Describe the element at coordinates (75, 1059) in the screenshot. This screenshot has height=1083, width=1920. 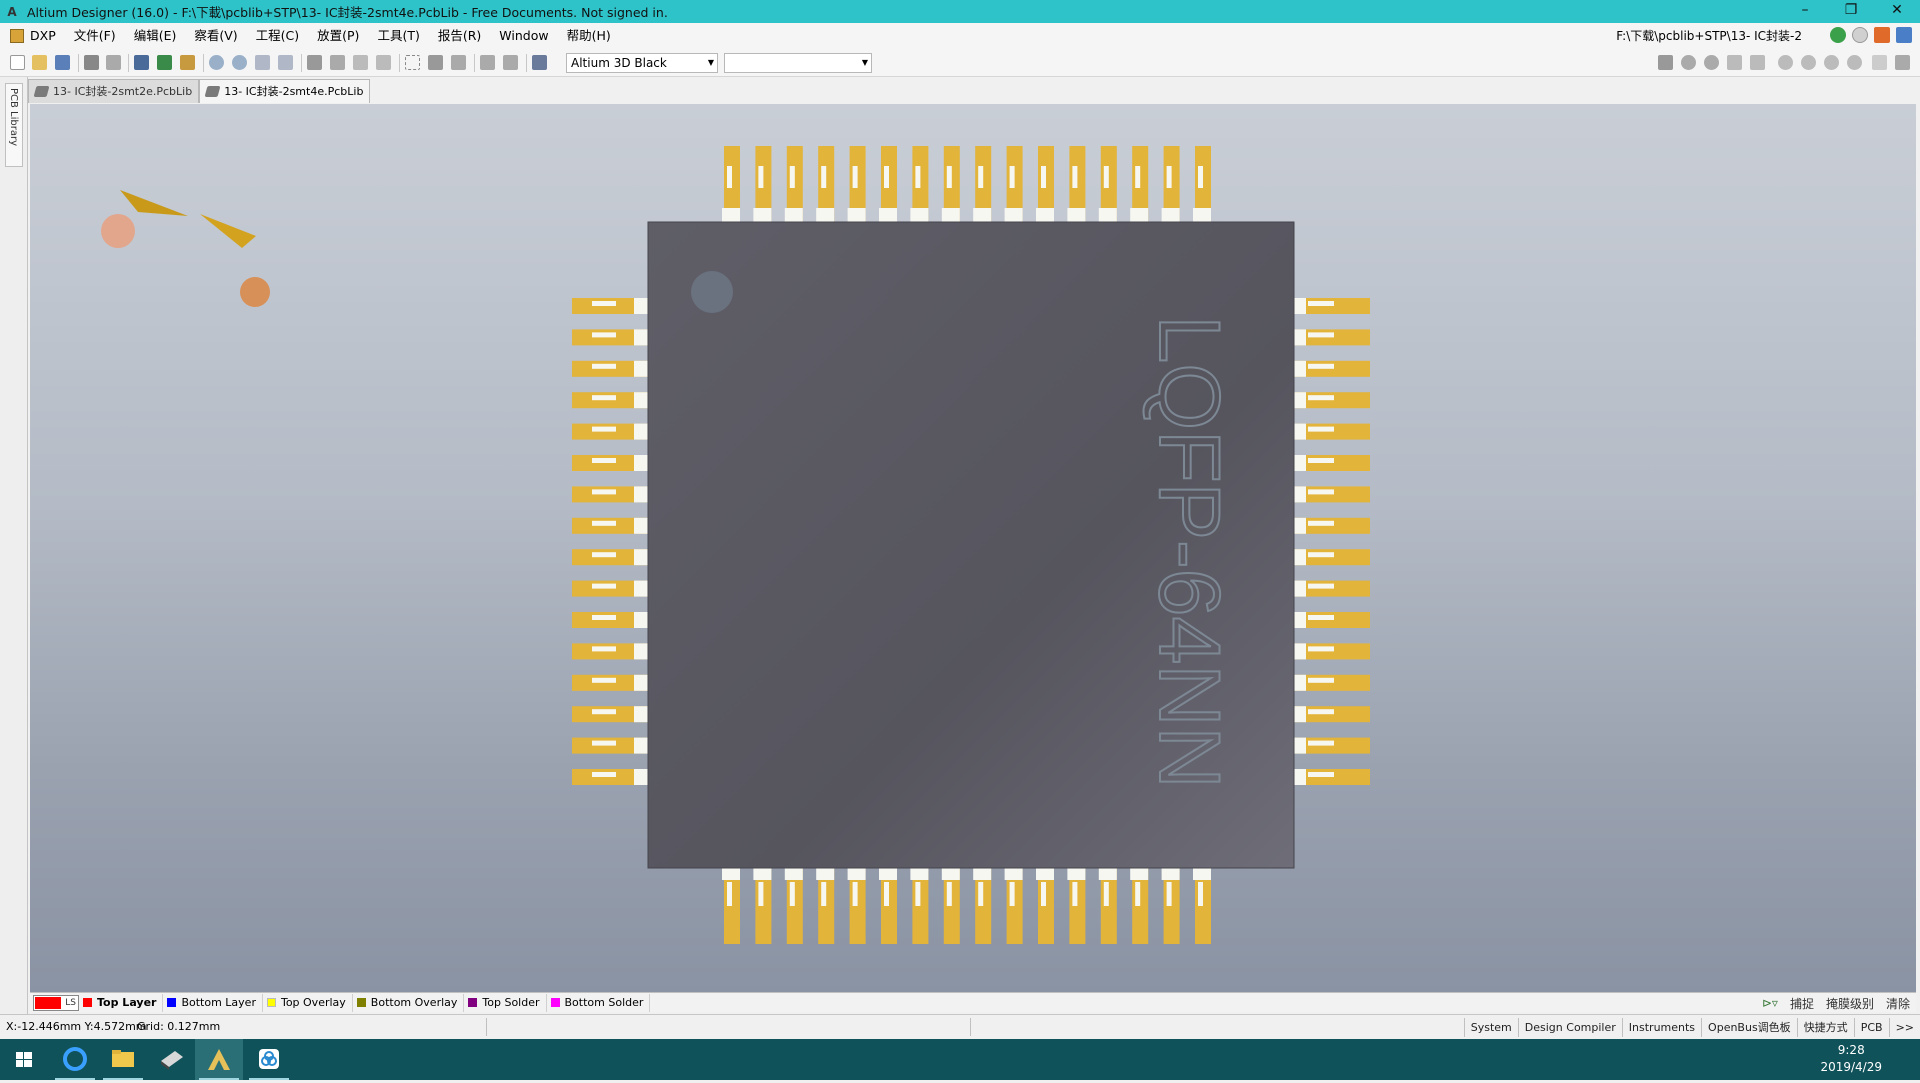
I see `taskbar-edge` at that location.